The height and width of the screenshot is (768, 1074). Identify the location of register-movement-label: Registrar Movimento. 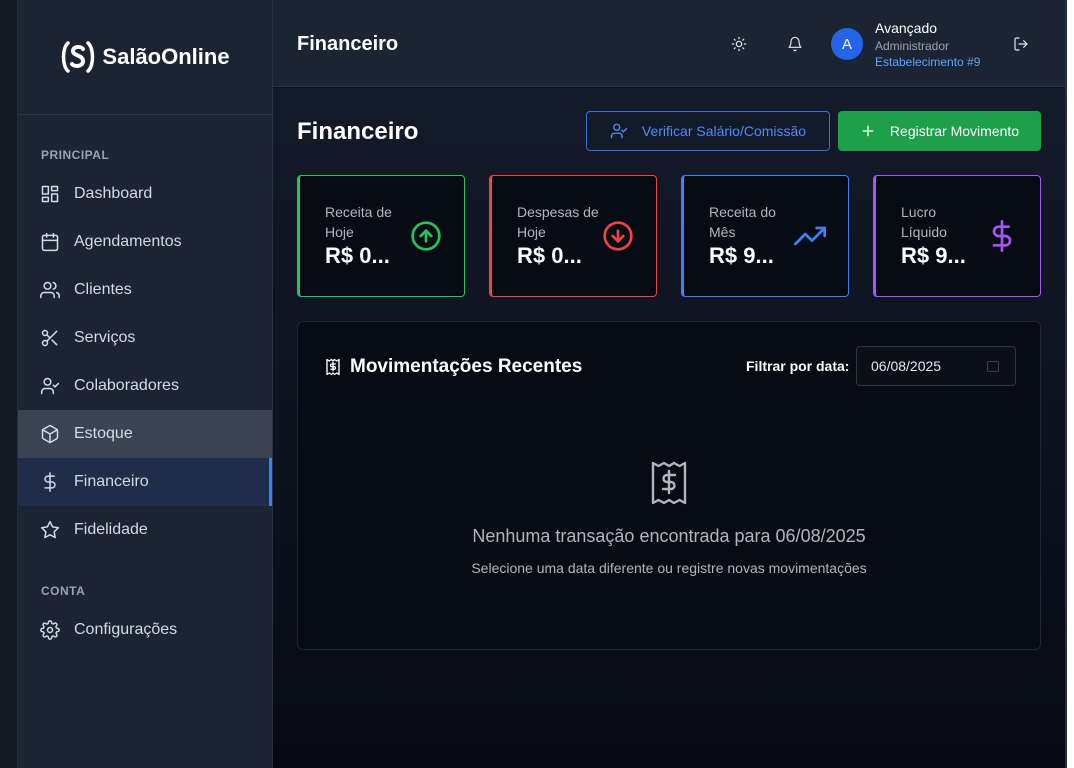
(954, 131).